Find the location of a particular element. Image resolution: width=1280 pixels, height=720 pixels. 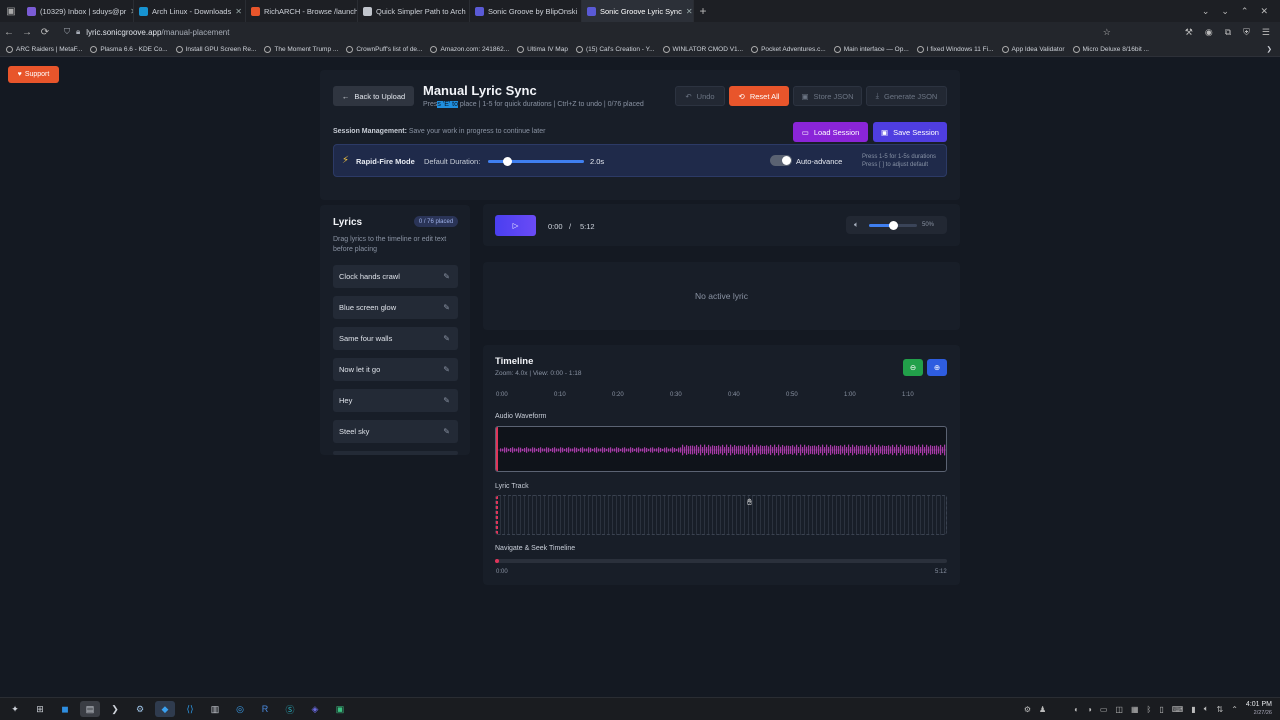

save-session-button: ▣ Save Session is located at coordinates (910, 132).